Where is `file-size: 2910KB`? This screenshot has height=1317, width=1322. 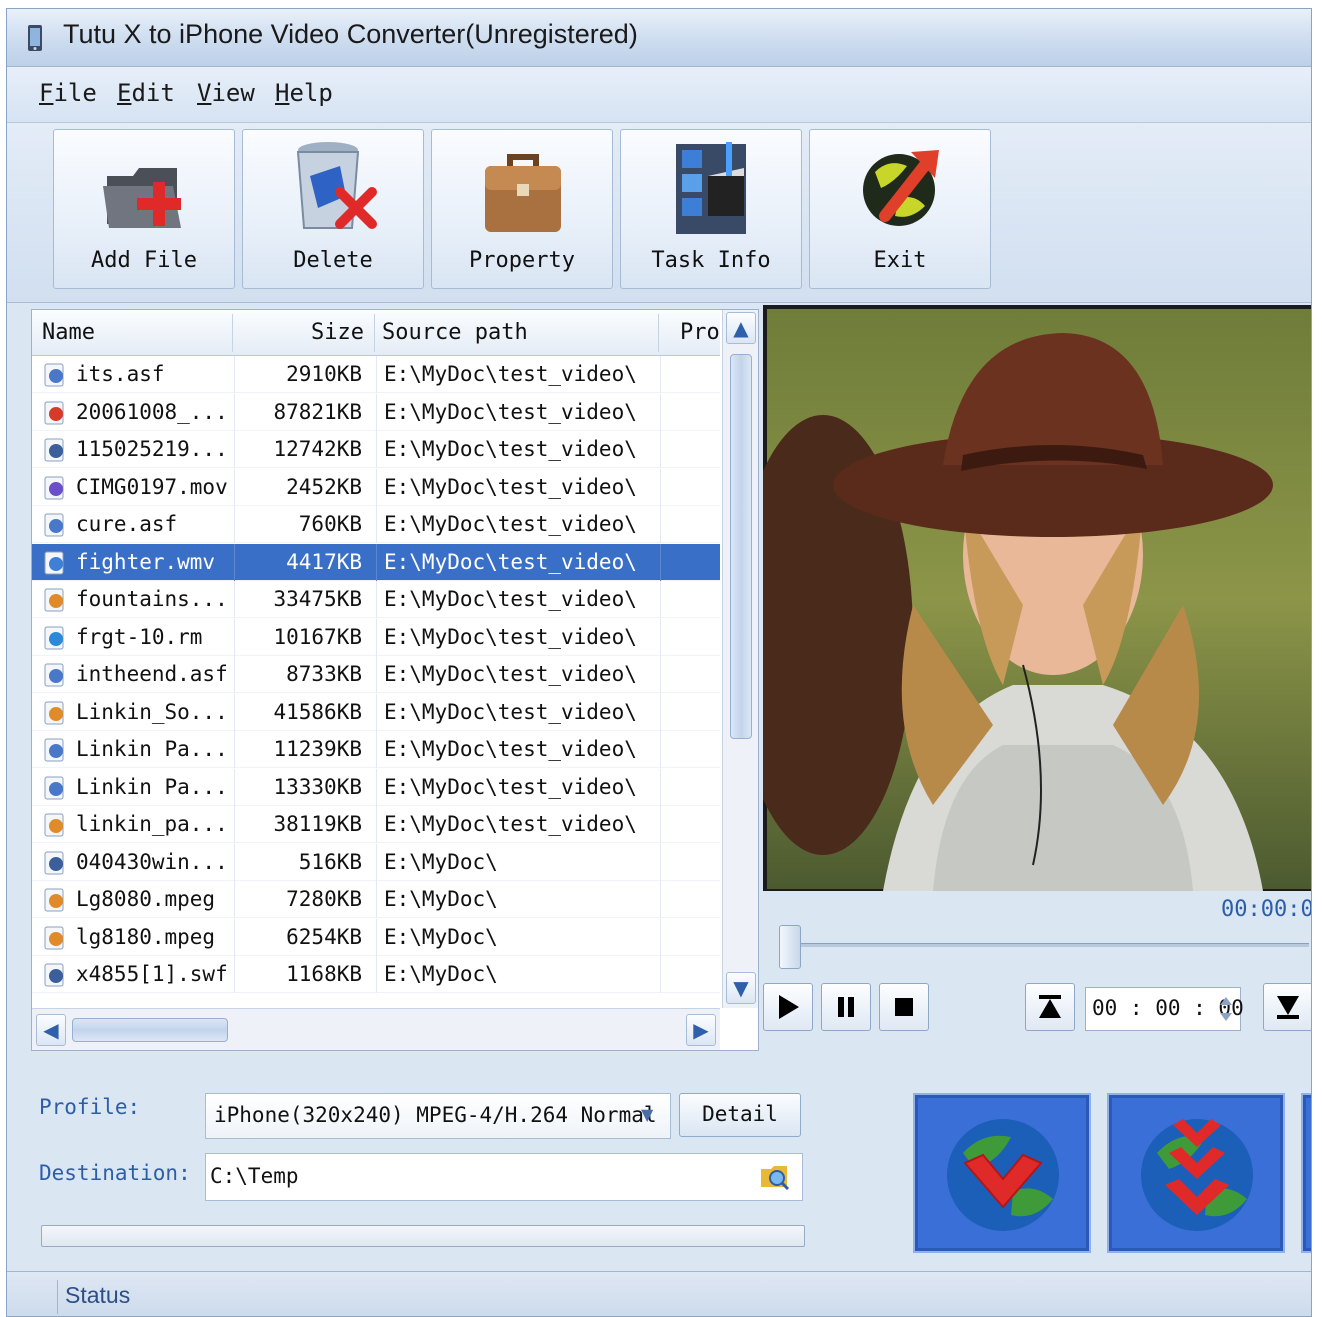 file-size: 2910KB is located at coordinates (324, 374).